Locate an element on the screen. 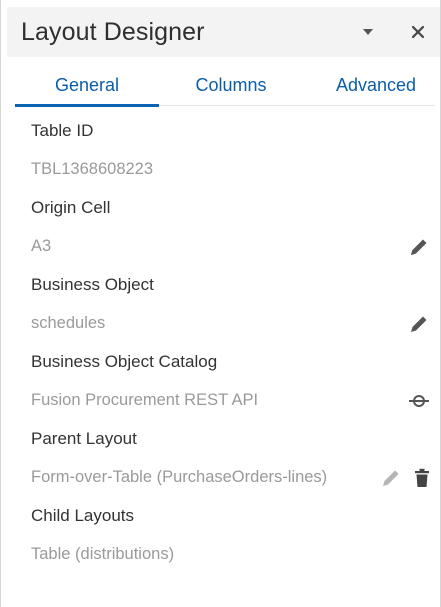 This screenshot has width=441, height=607. caret-down-icon is located at coordinates (368, 32).